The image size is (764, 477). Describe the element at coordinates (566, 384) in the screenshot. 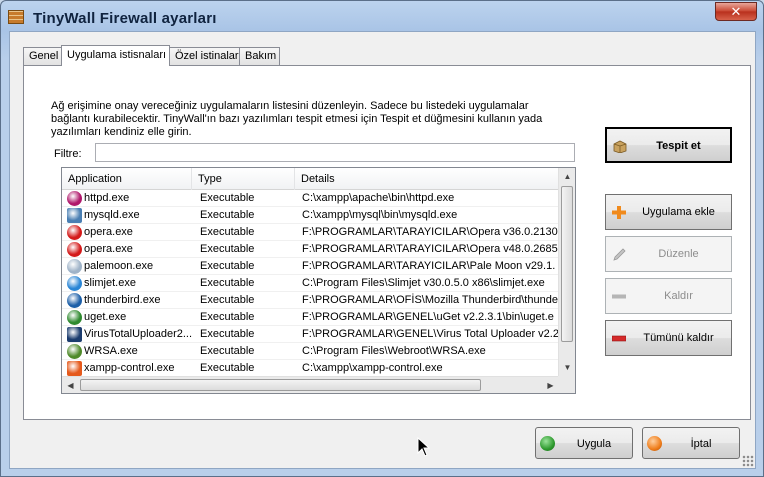

I see `list-corner` at that location.